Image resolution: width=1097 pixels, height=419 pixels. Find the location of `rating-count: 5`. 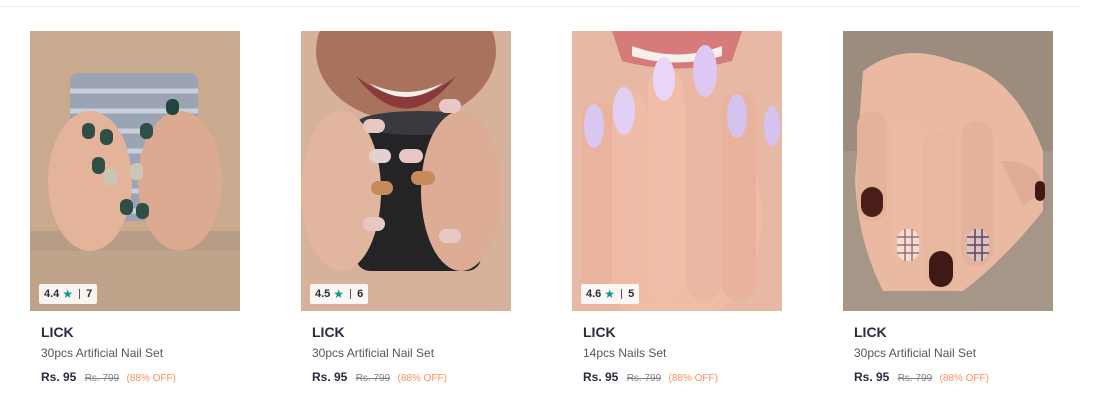

rating-count: 5 is located at coordinates (631, 294).